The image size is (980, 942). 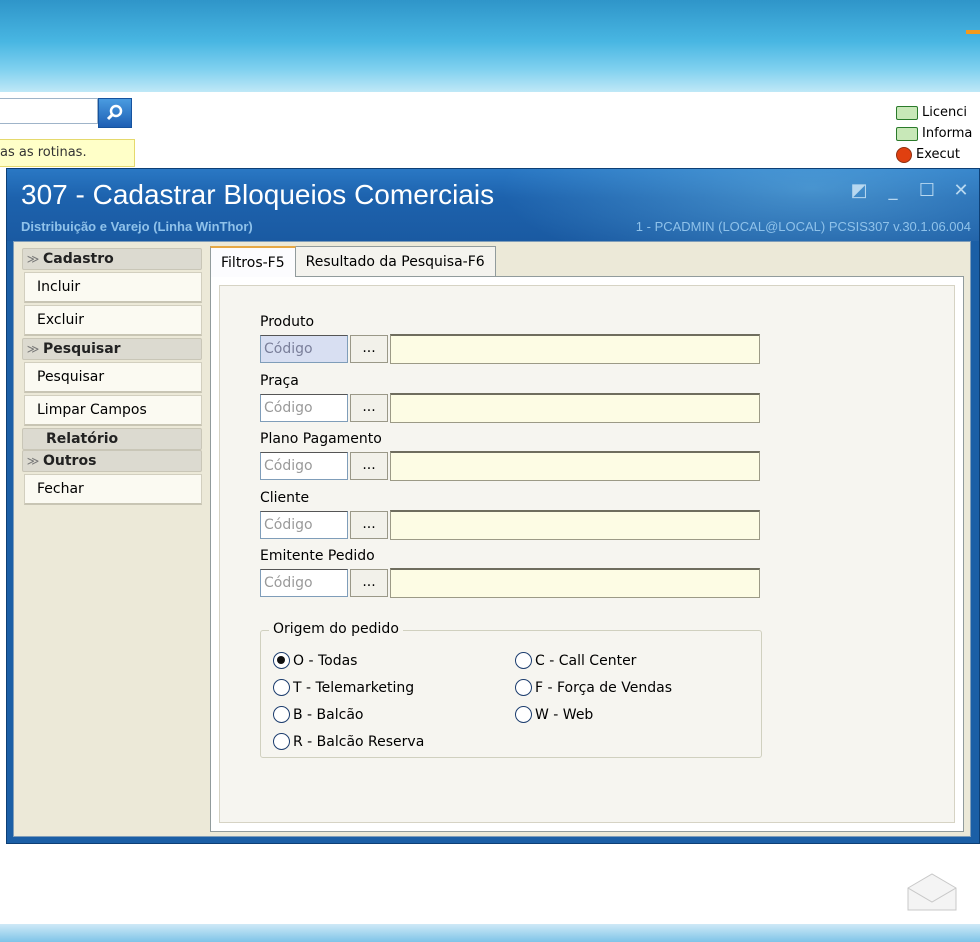 I want to click on sidebar-item-incluir: Incluir, so click(x=113, y=287).